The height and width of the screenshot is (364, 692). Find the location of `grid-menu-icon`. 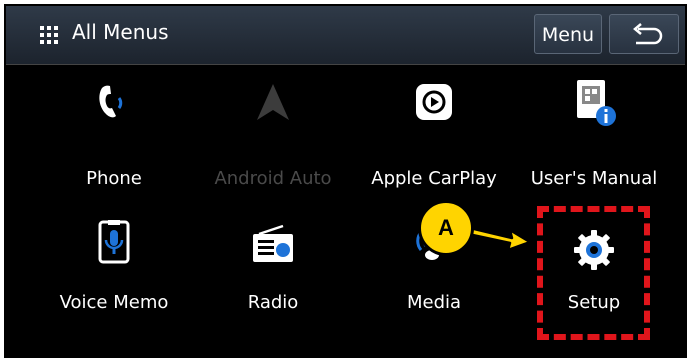

grid-menu-icon is located at coordinates (49, 35).